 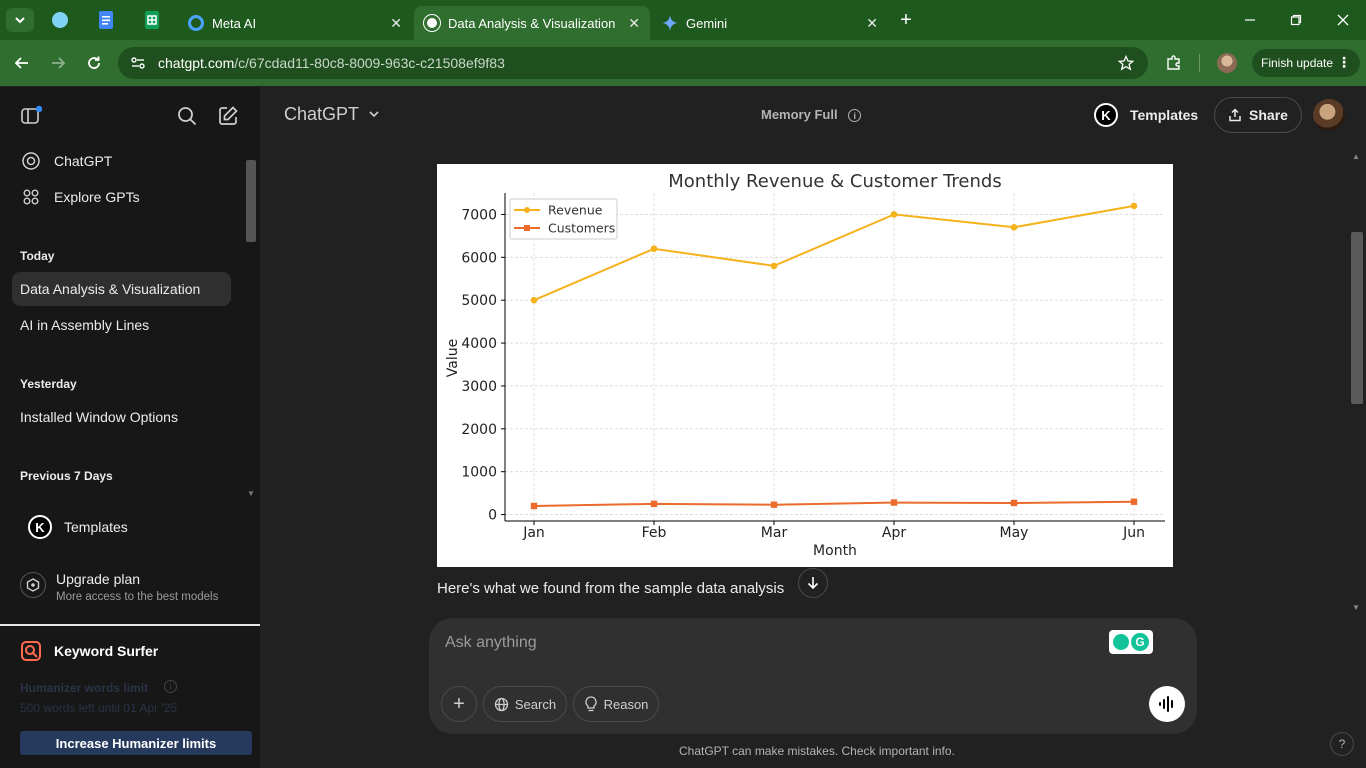 What do you see at coordinates (121, 161) in the screenshot?
I see `sidebar-item-chatgpt: ChatGPT` at bounding box center [121, 161].